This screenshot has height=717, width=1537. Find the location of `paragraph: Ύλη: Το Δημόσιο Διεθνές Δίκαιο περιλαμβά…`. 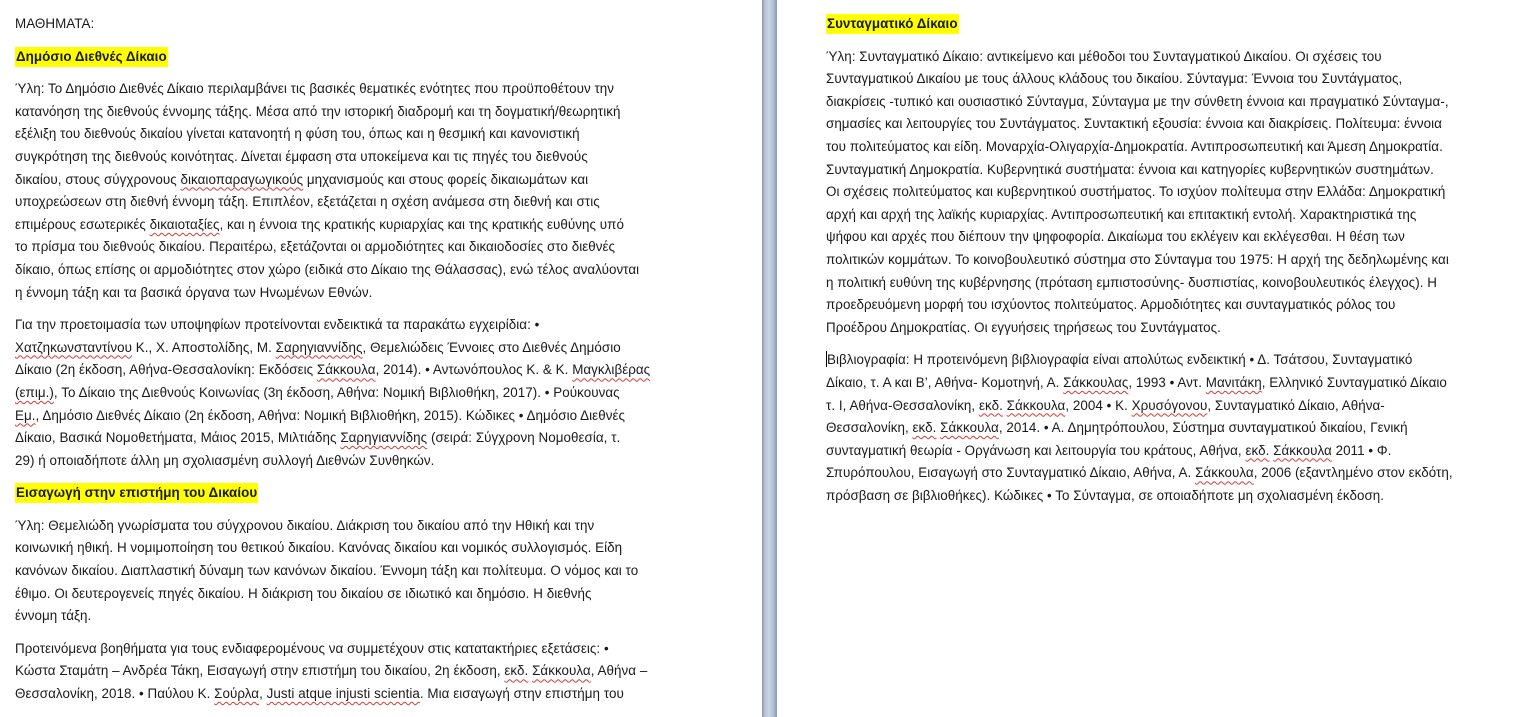

paragraph: Ύλη: Το Δημόσιο Διεθνές Δίκαιο περιλαμβά… is located at coordinates (327, 190).